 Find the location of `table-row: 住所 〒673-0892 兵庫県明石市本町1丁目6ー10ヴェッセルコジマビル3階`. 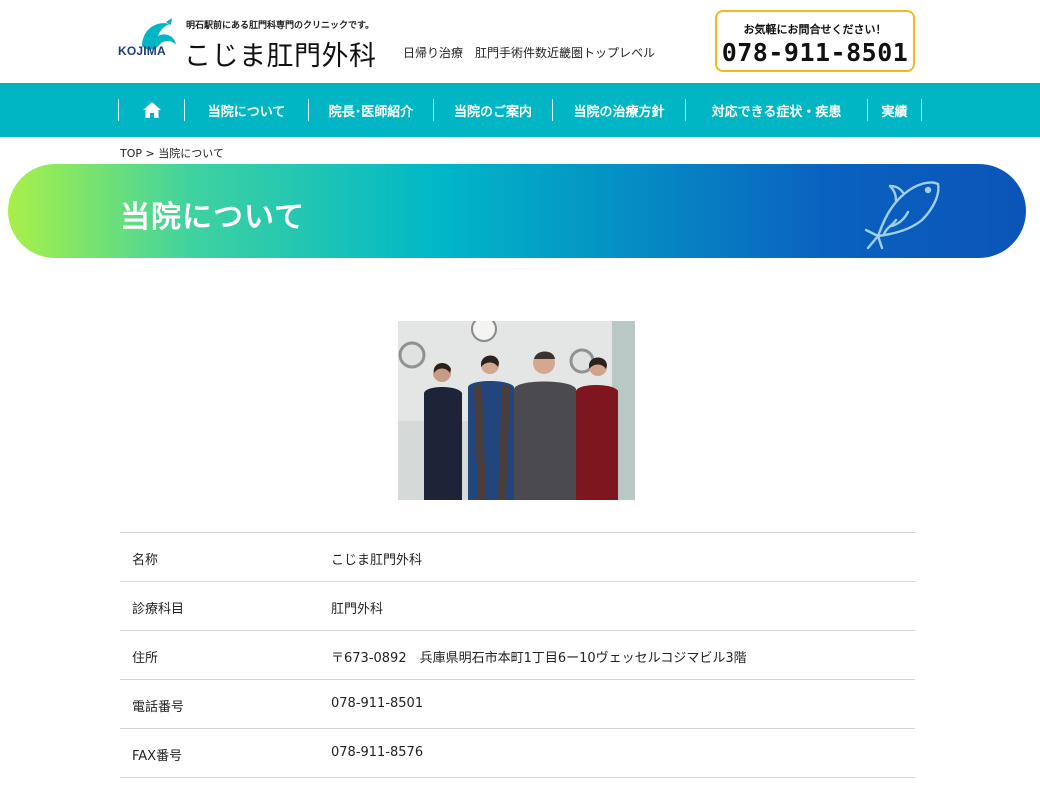

table-row: 住所 〒673-0892 兵庫県明石市本町1丁目6ー10ヴェッセルコジマビル3階 is located at coordinates (517, 655).